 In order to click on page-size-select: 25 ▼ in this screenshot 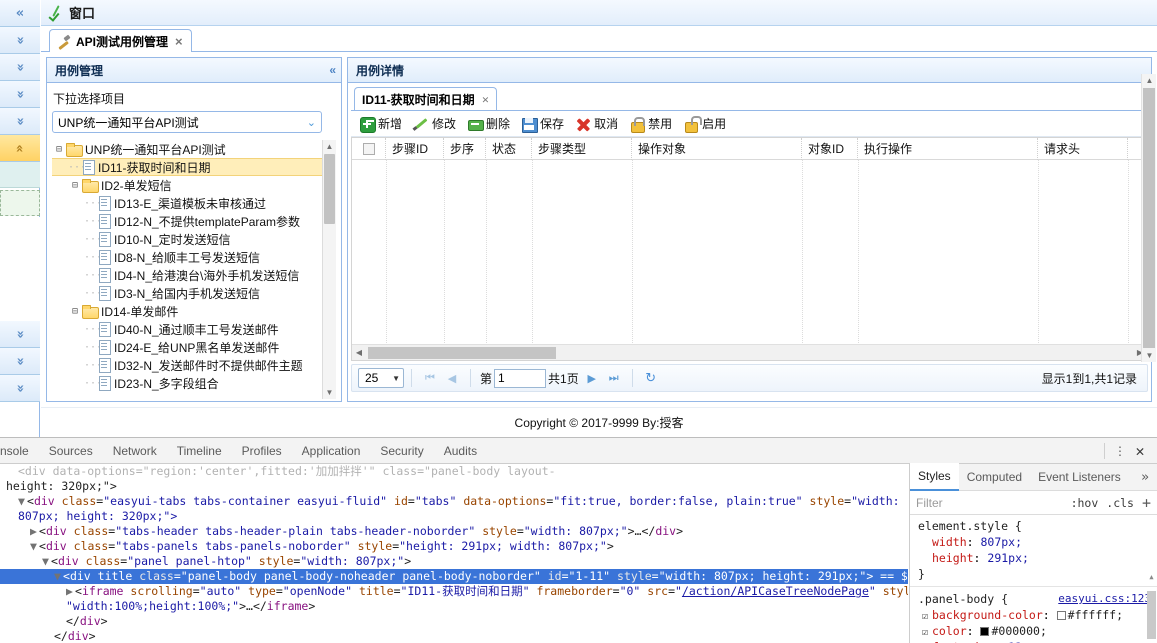, I will do `click(381, 378)`.